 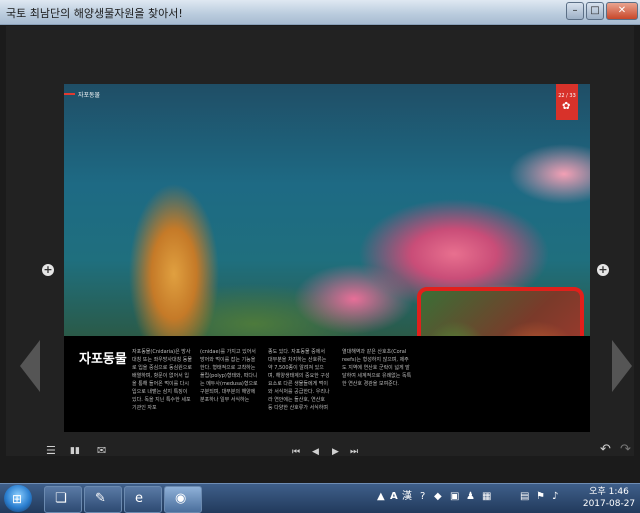 I want to click on taskbar-app-active: ◉, so click(x=183, y=499).